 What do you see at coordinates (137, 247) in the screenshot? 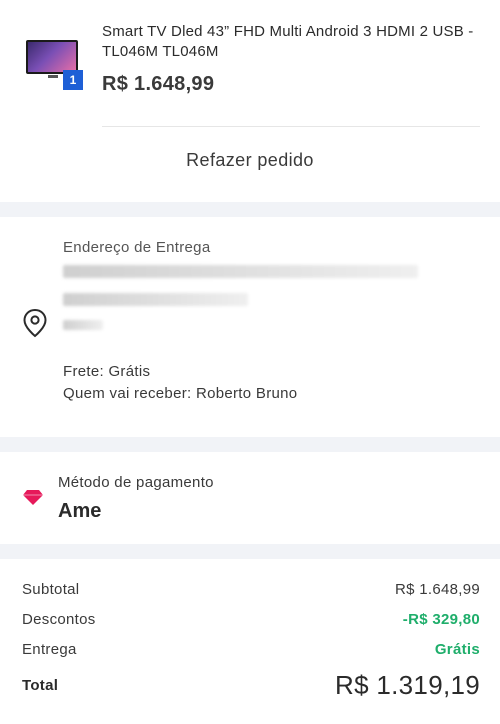
I see `address-label: Endereço de Entrega` at bounding box center [137, 247].